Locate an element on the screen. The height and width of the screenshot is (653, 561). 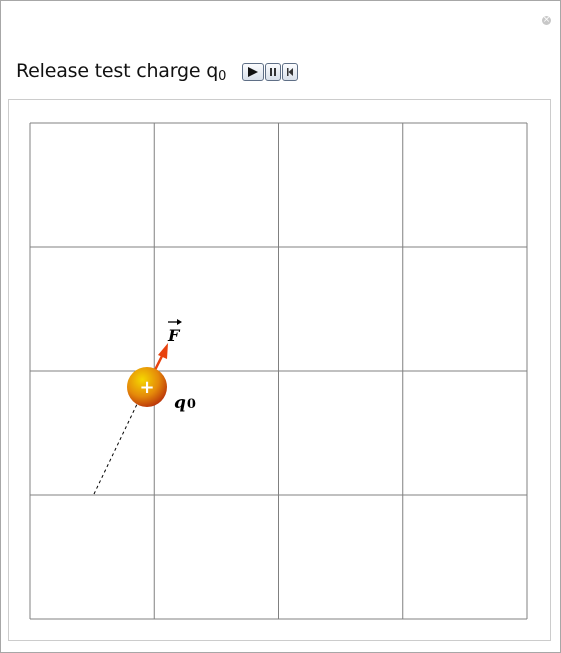
force-label: F is located at coordinates (174, 332).